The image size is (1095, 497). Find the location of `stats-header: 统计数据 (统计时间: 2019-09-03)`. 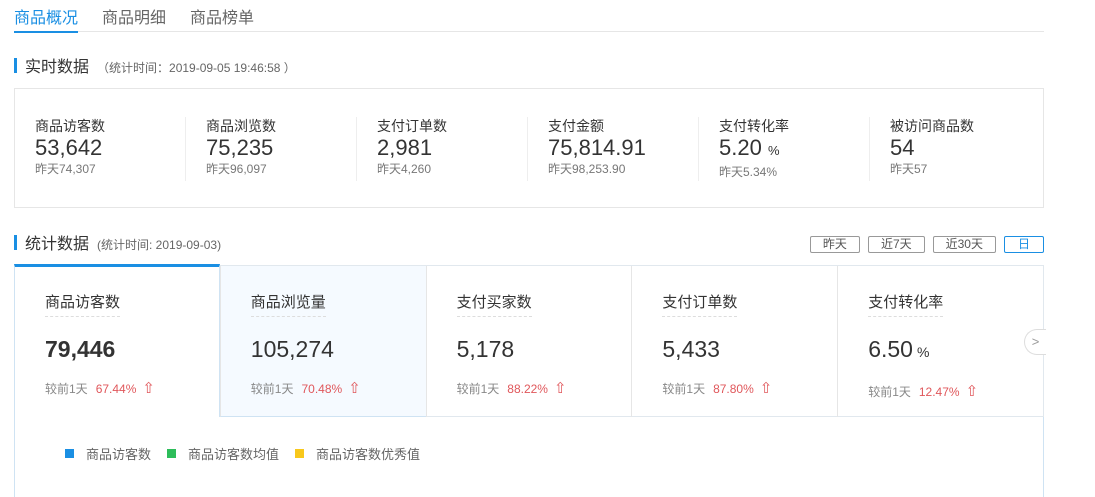

stats-header: 统计数据 (统计时间: 2019-09-03) is located at coordinates (117, 242).